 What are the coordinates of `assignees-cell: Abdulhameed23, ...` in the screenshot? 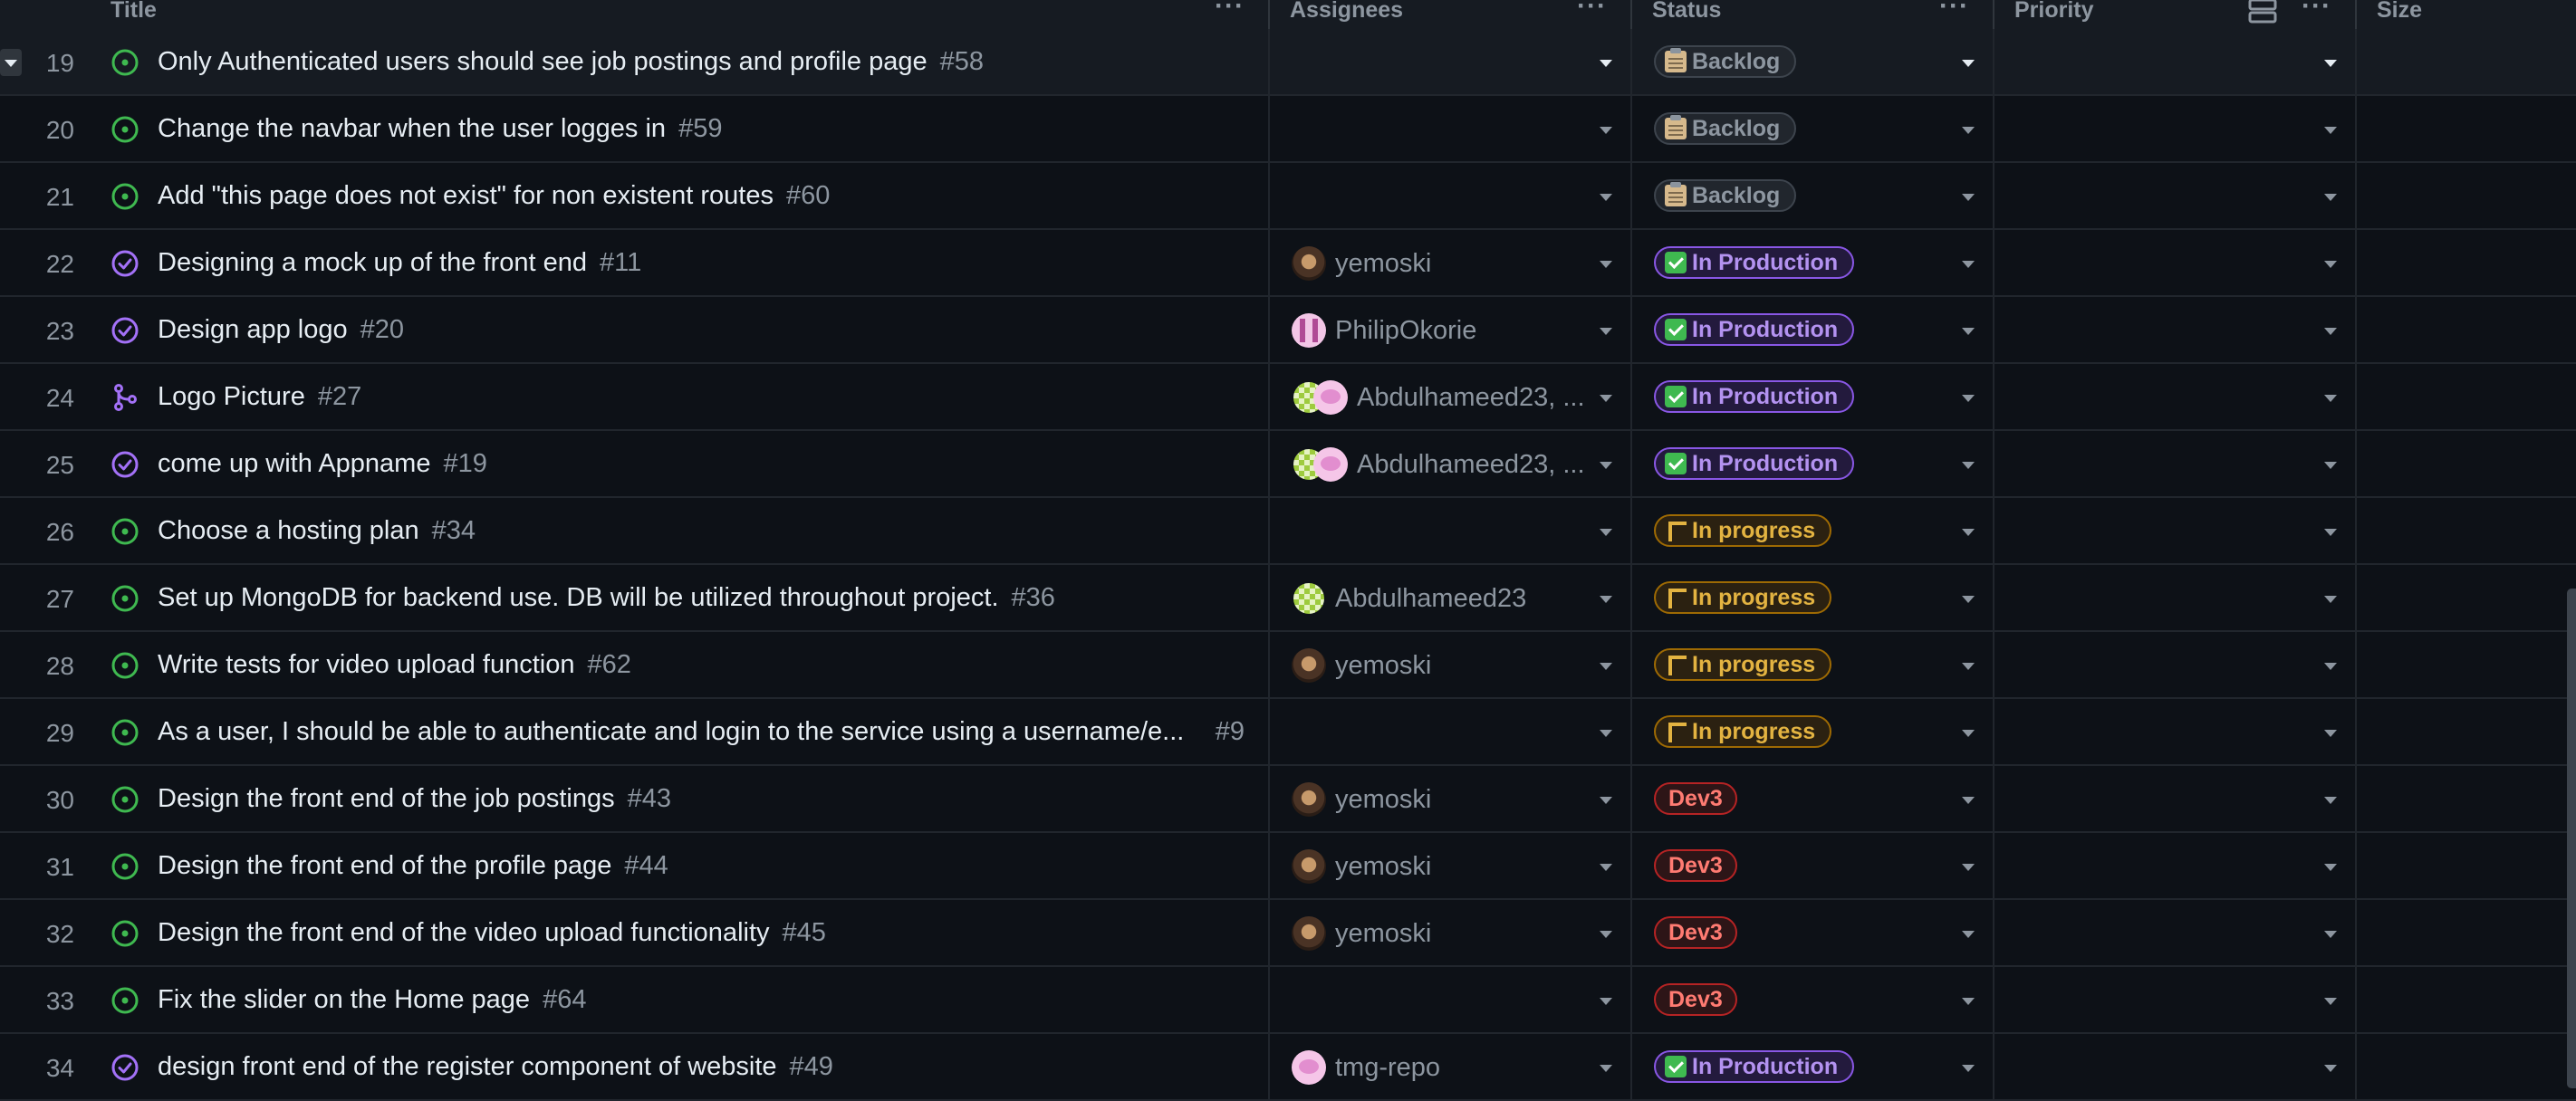 It's located at (1451, 396).